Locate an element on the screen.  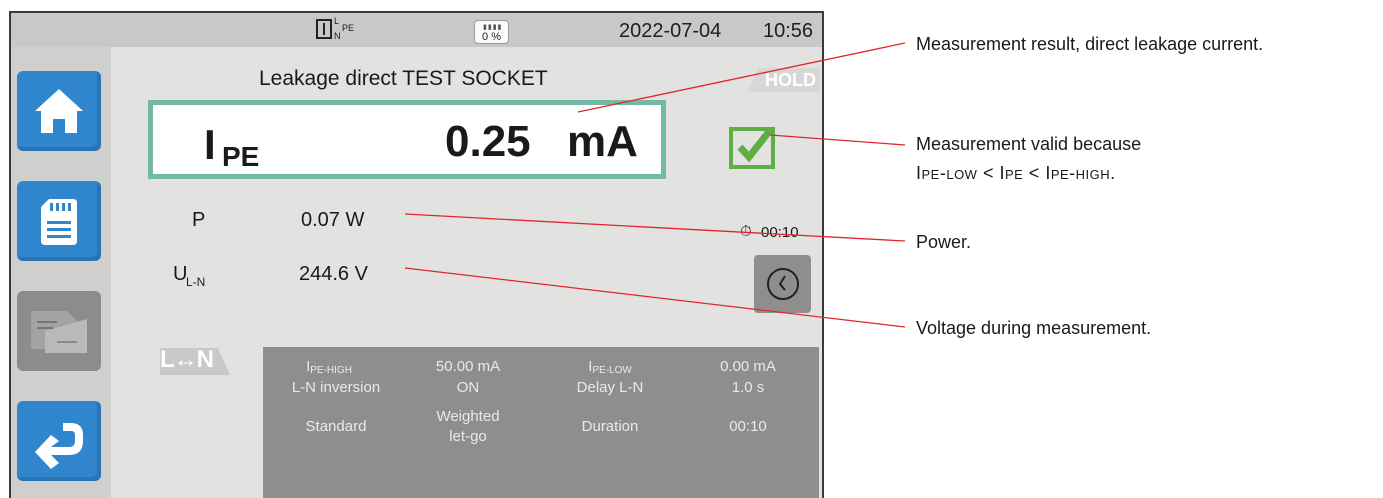
param-duration-value: 00:10 is located at coordinates (748, 426).